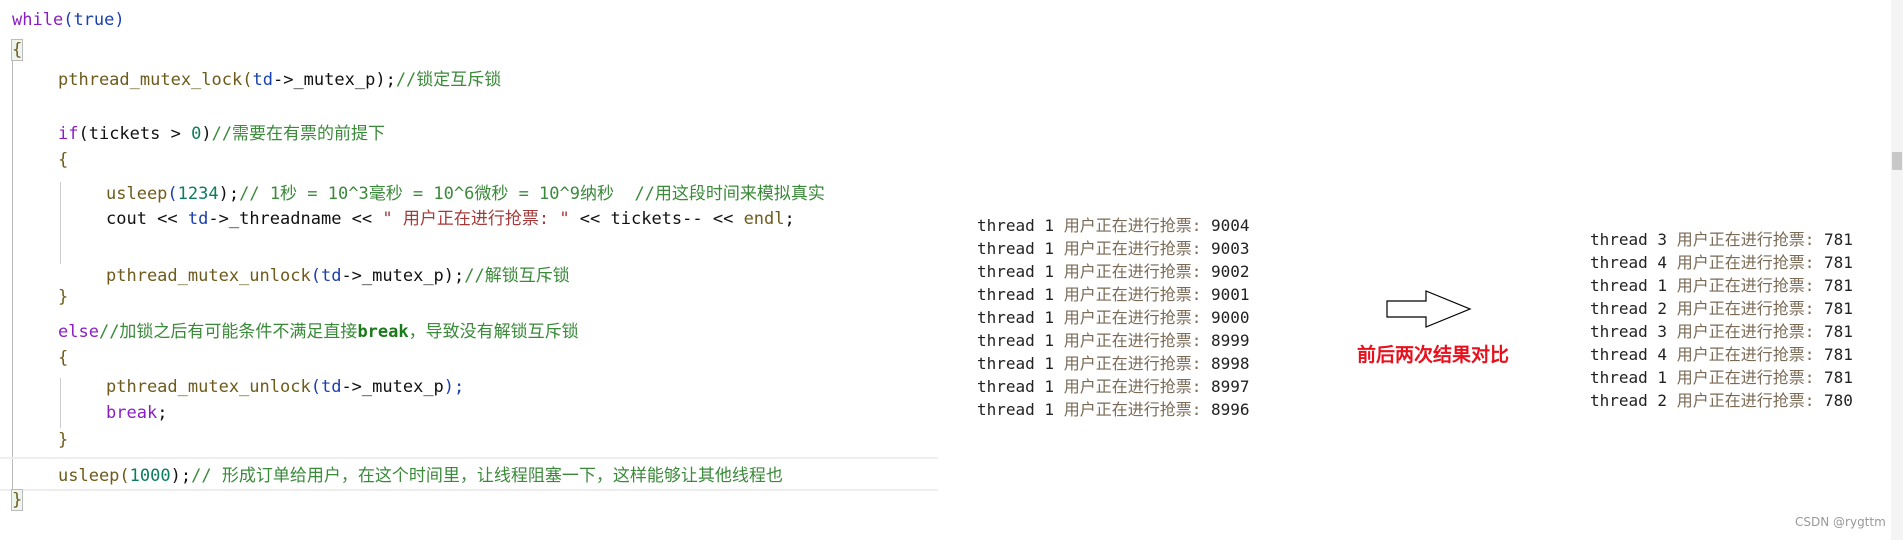  Describe the element at coordinates (1230, 317) in the screenshot. I see `ticket-count: 9000` at that location.